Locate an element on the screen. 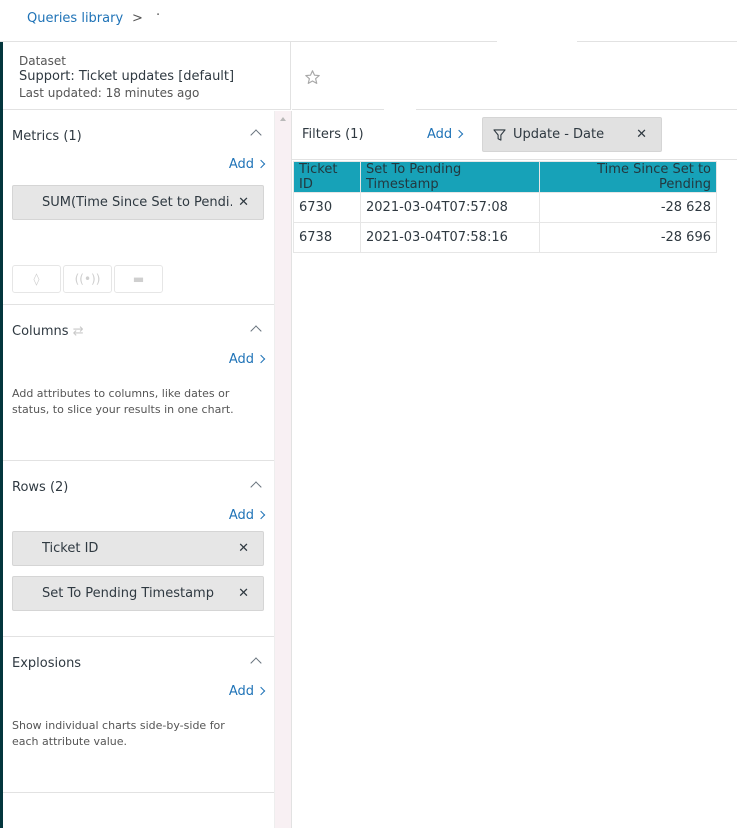 This screenshot has width=737, height=828. metric-pill: SUM(Time Since Set to Pendi... ✕ is located at coordinates (138, 202).